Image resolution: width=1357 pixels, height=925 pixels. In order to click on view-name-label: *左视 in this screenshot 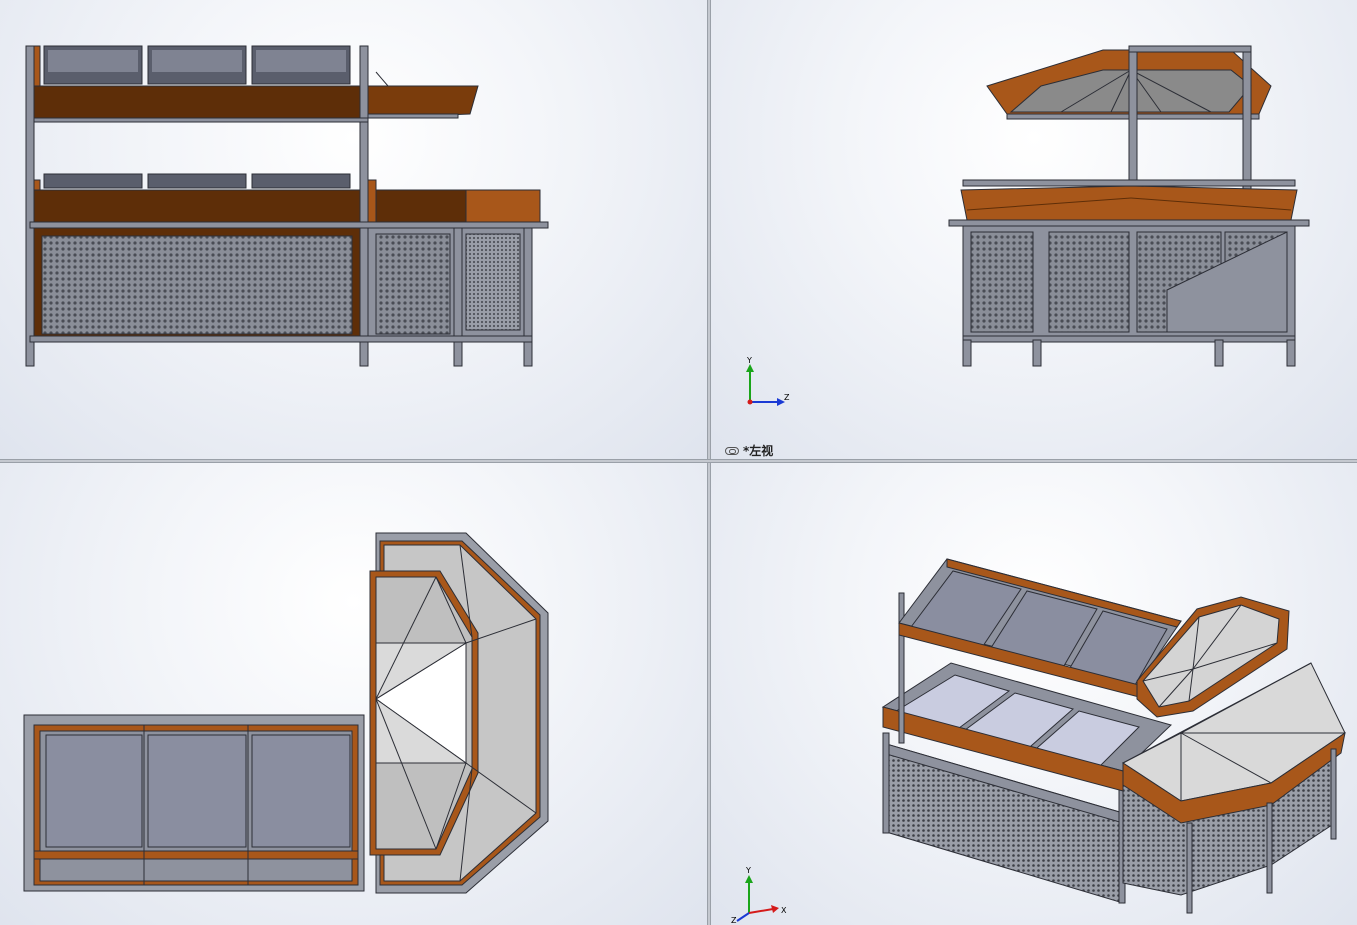, I will do `click(749, 450)`.